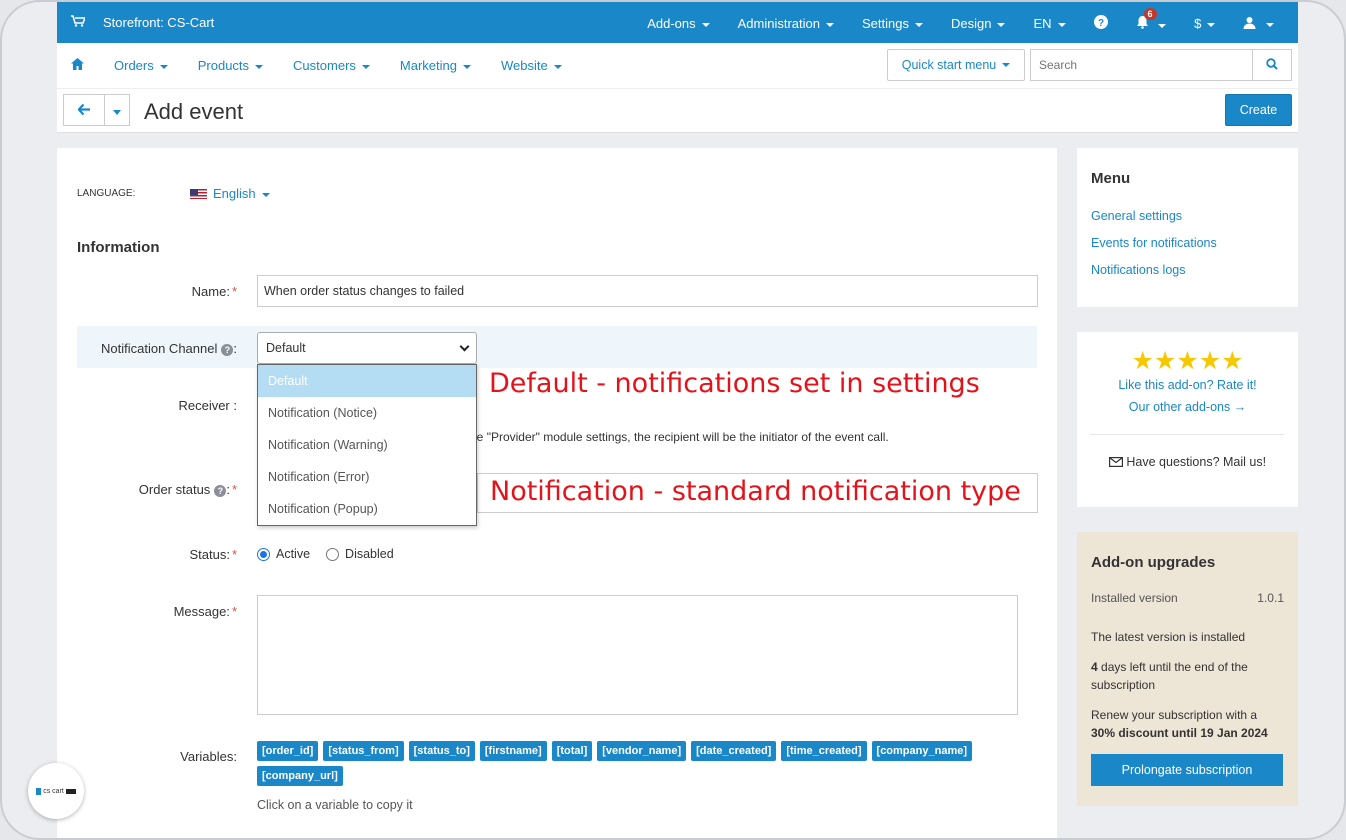 The height and width of the screenshot is (840, 1346). I want to click on language-label: LANGUAGE:, so click(106, 193).